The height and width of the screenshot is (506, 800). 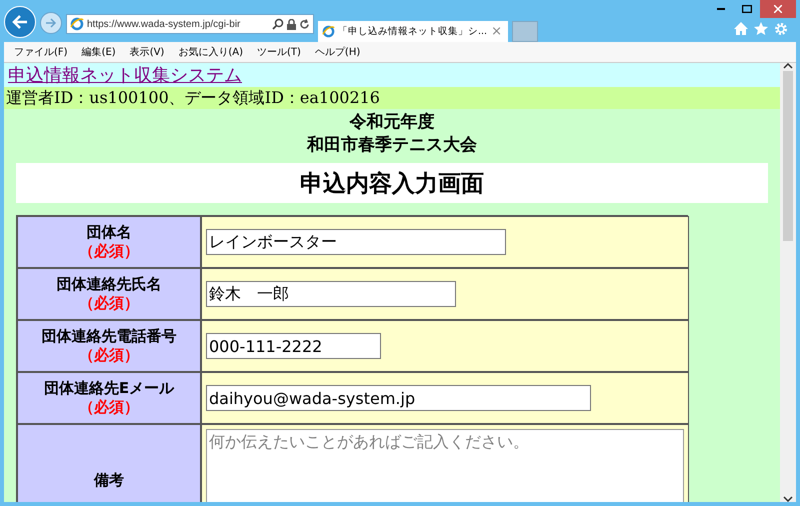 I want to click on menu-item: 編集(E), so click(x=99, y=52).